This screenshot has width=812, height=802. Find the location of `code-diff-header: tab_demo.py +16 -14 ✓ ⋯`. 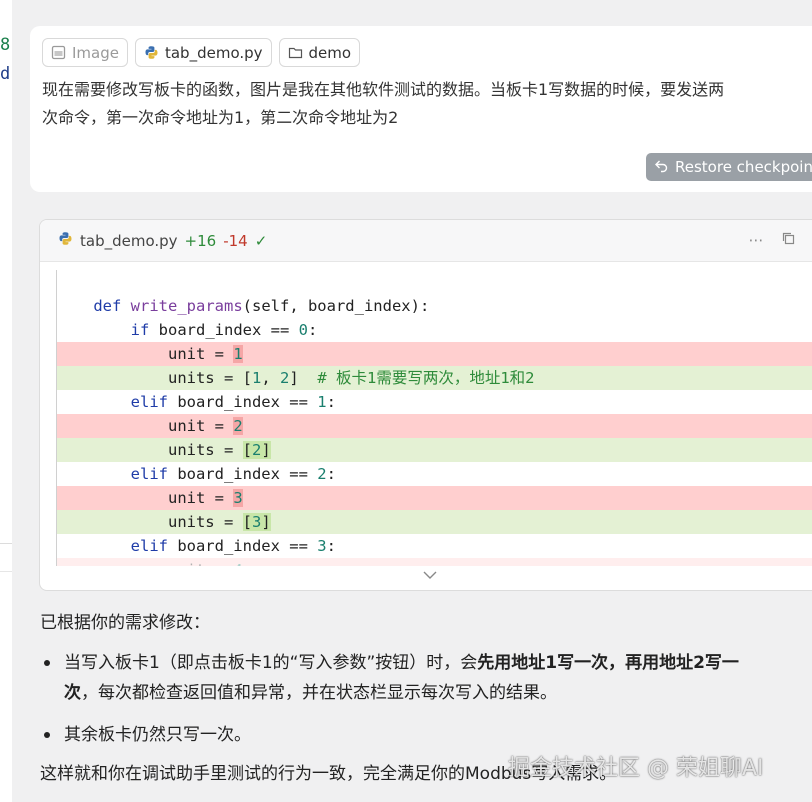

code-diff-header: tab_demo.py +16 -14 ✓ ⋯ is located at coordinates (426, 241).